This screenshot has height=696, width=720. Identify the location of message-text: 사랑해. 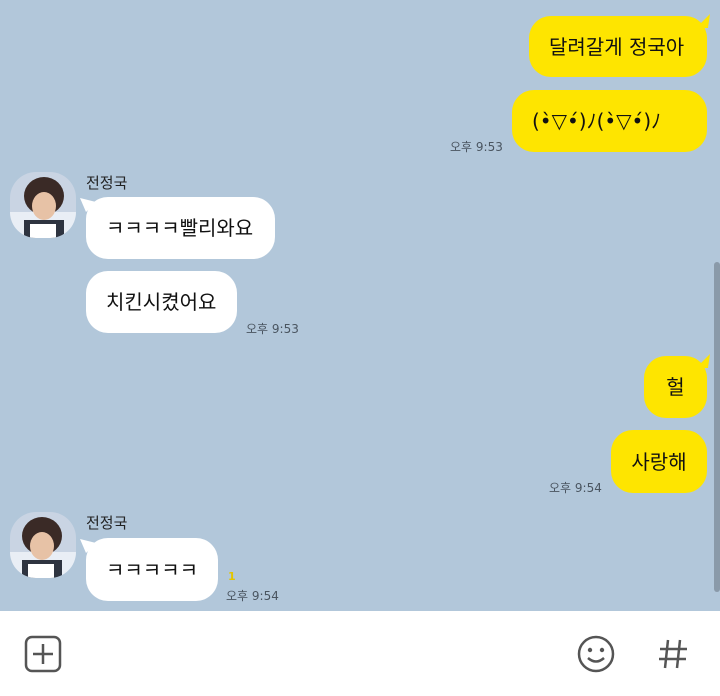
(659, 461).